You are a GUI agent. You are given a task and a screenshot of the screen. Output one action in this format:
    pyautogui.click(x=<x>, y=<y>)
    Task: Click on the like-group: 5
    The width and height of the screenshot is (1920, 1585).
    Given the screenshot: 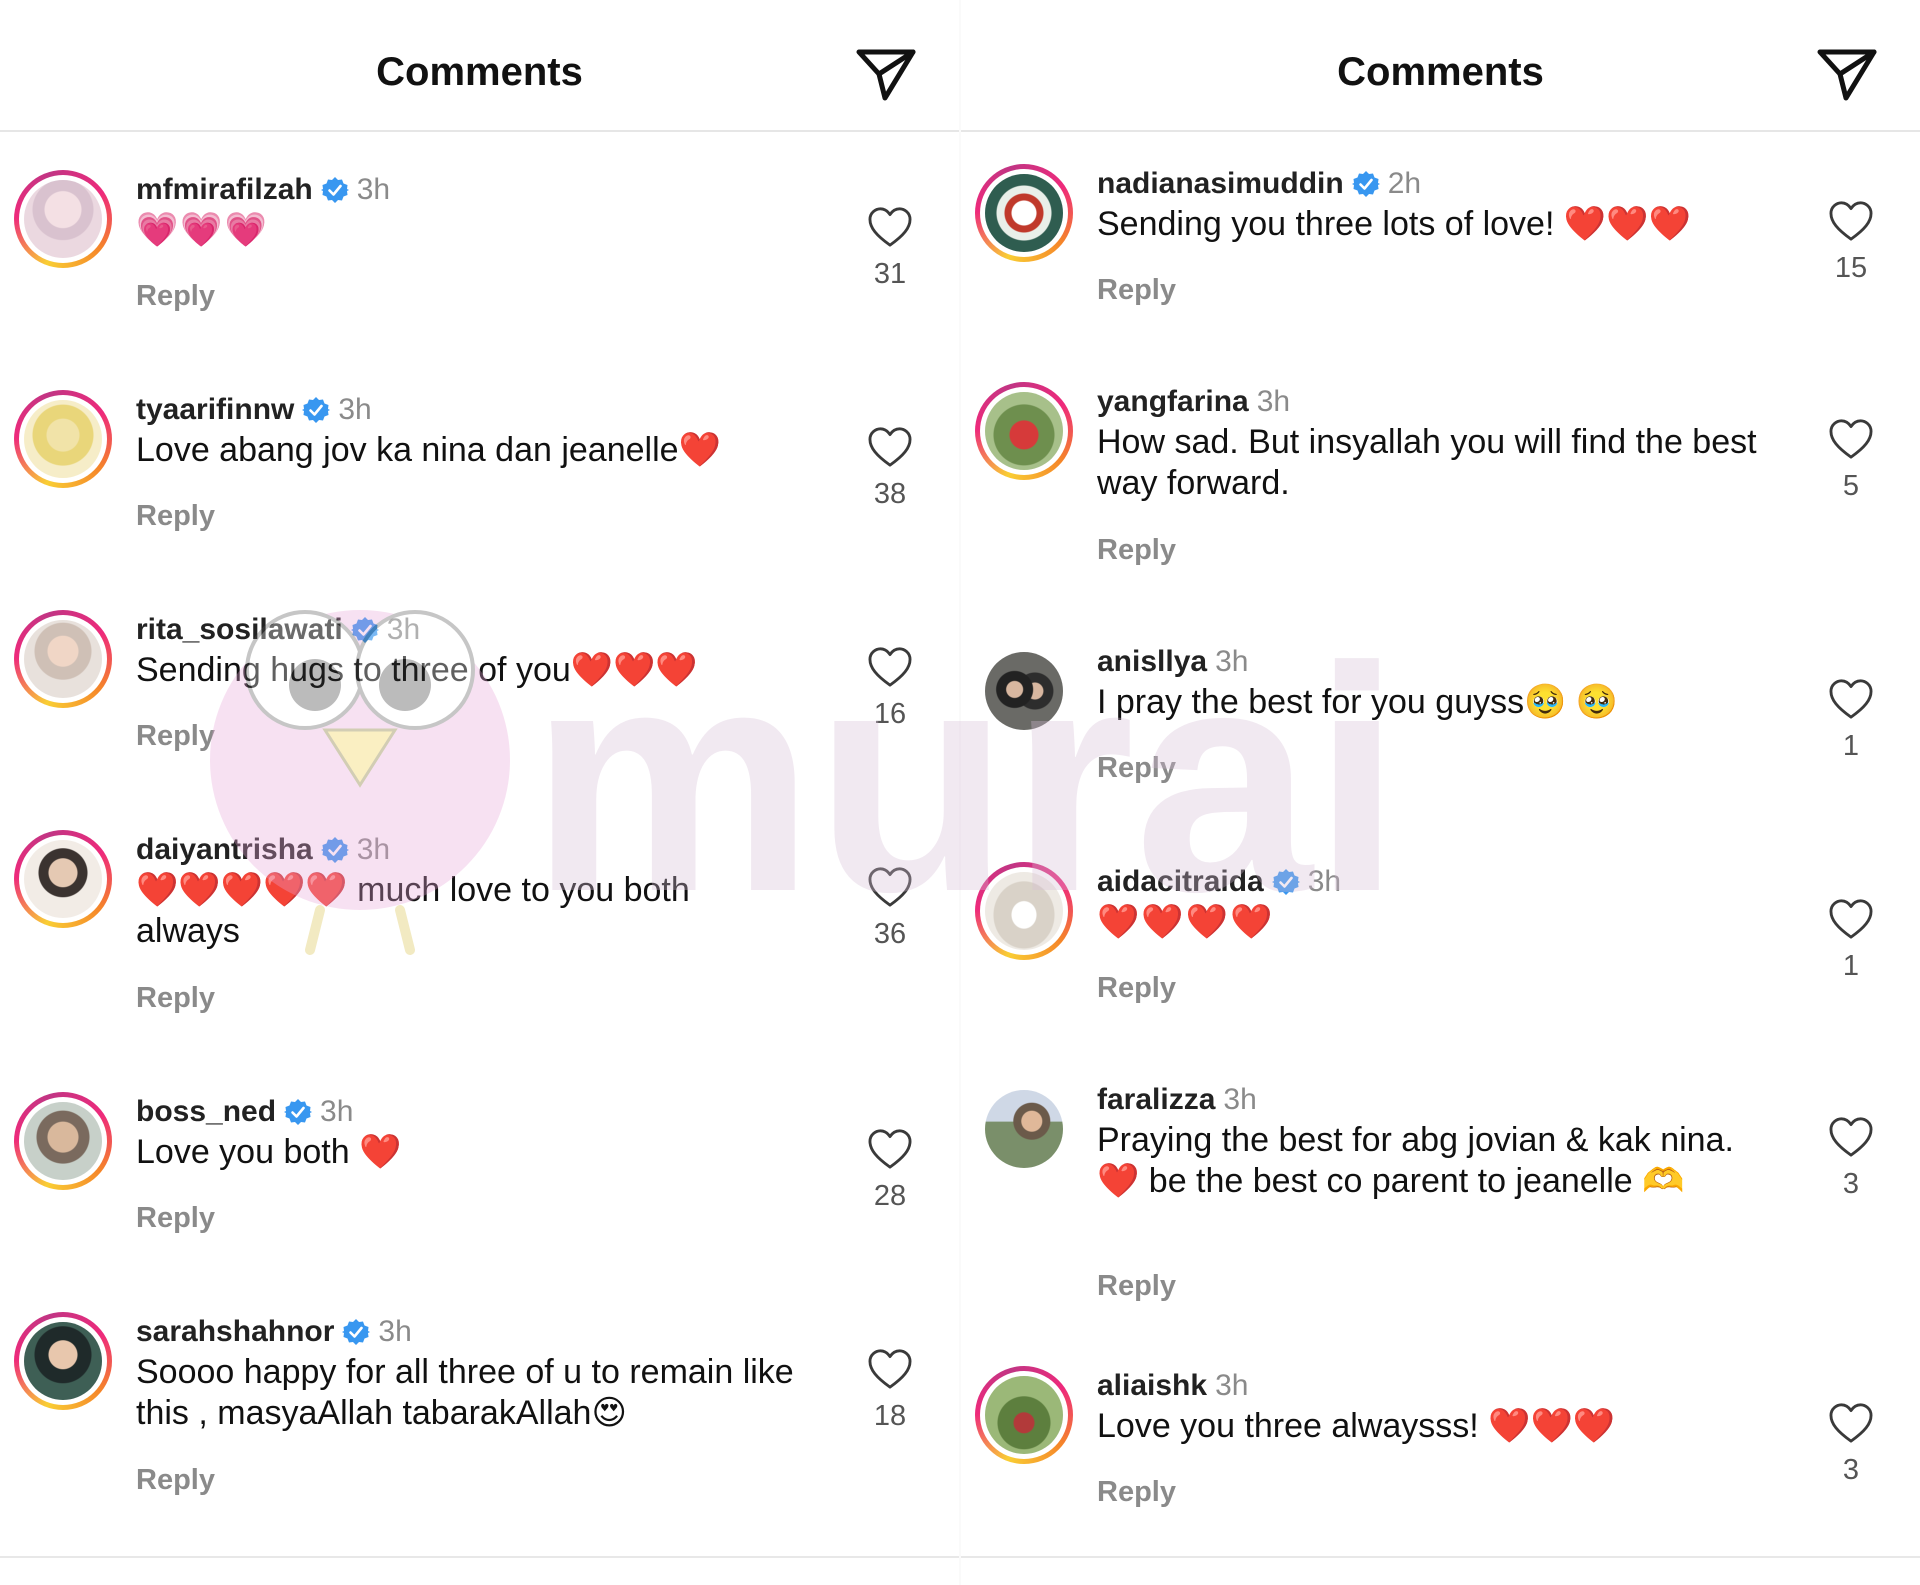 What is the action you would take?
    pyautogui.click(x=1851, y=460)
    